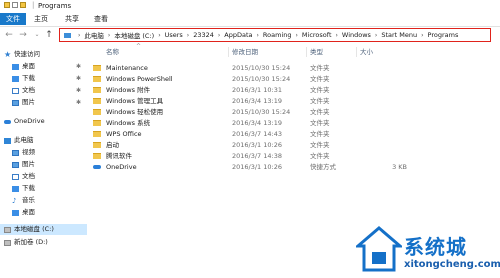 The height and width of the screenshot is (278, 500). What do you see at coordinates (295, 167) in the screenshot?
I see `file-row: OneDrive 2016/3/1 10:26 快捷方式 3 KB` at bounding box center [295, 167].